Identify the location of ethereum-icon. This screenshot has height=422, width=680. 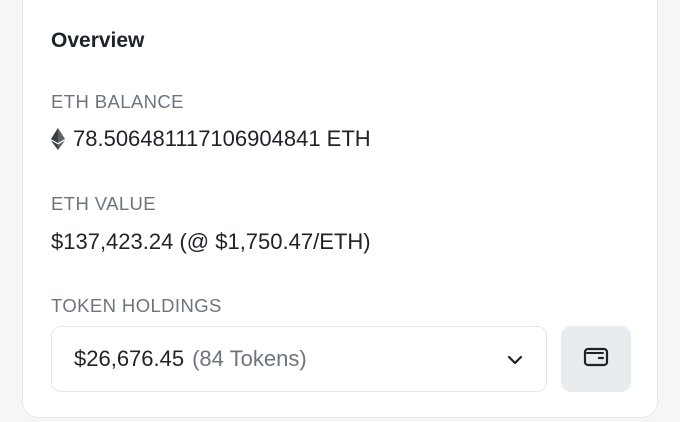
(58, 139).